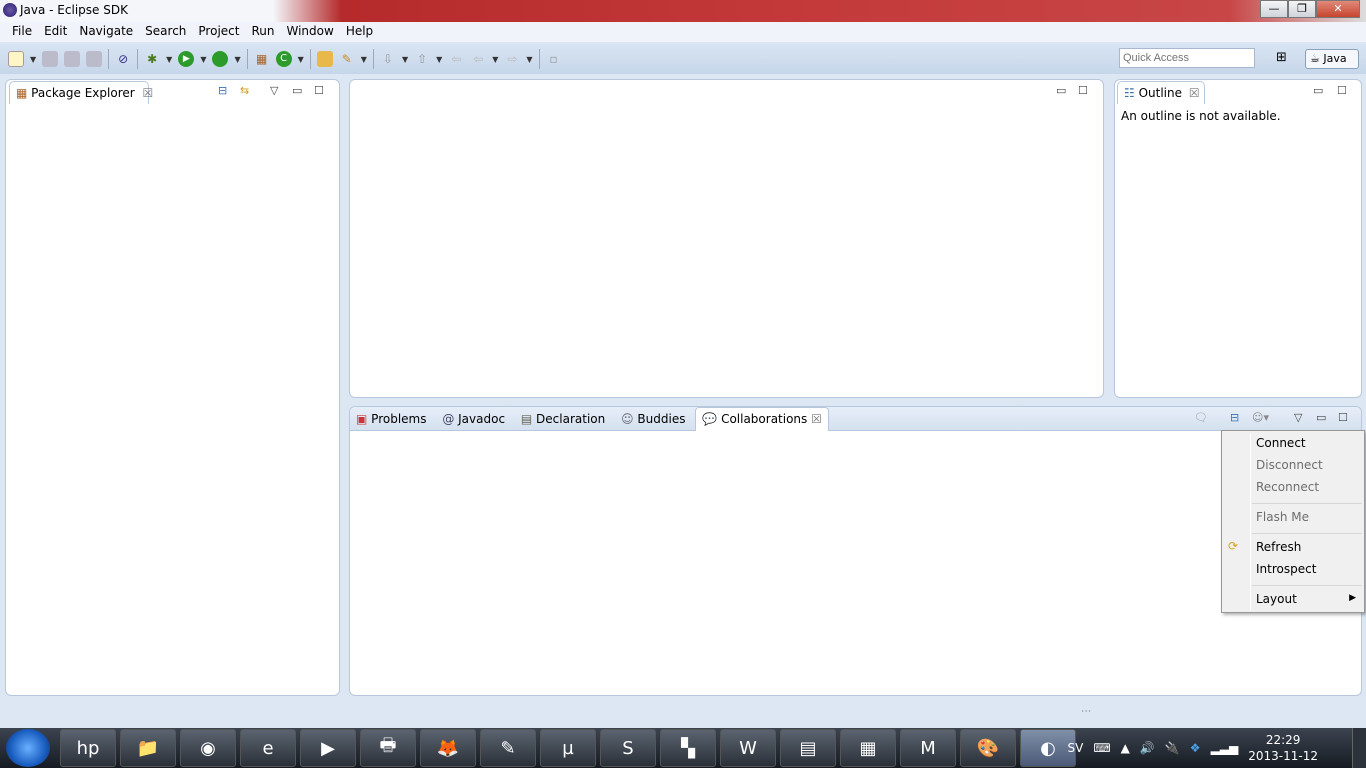  Describe the element at coordinates (405, 59) in the screenshot. I see `next-annotation-dropdown-icon: ▼` at that location.